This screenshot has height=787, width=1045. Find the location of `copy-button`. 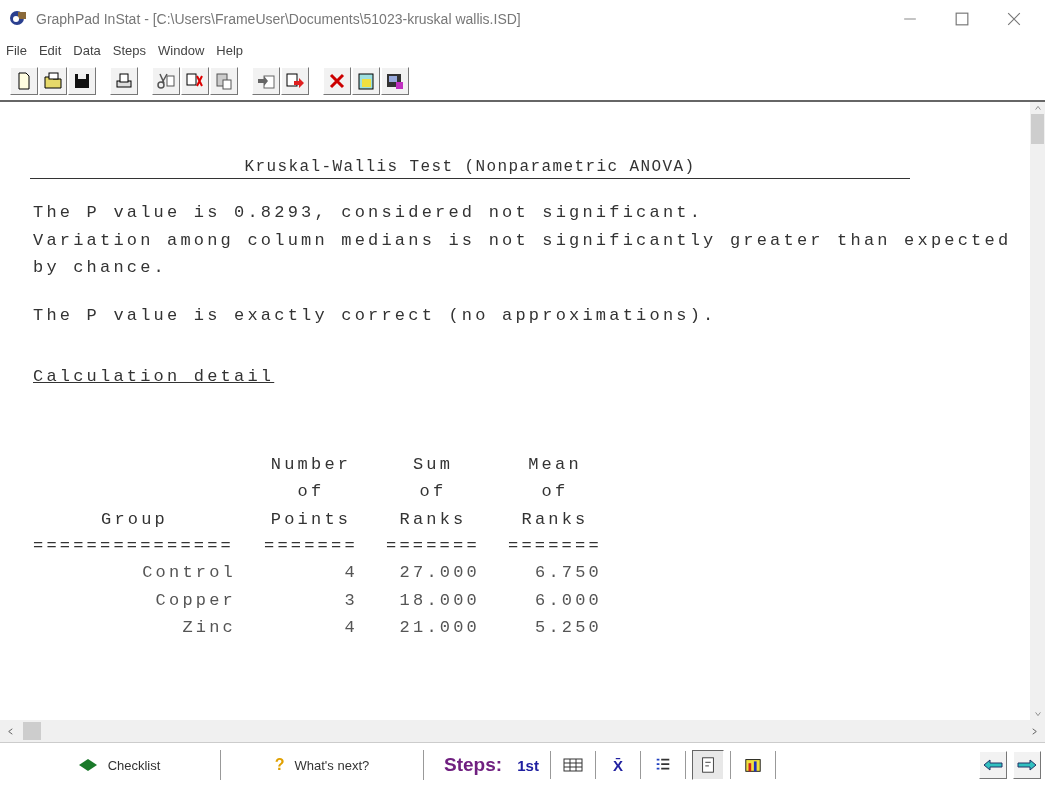

copy-button is located at coordinates (195, 81).